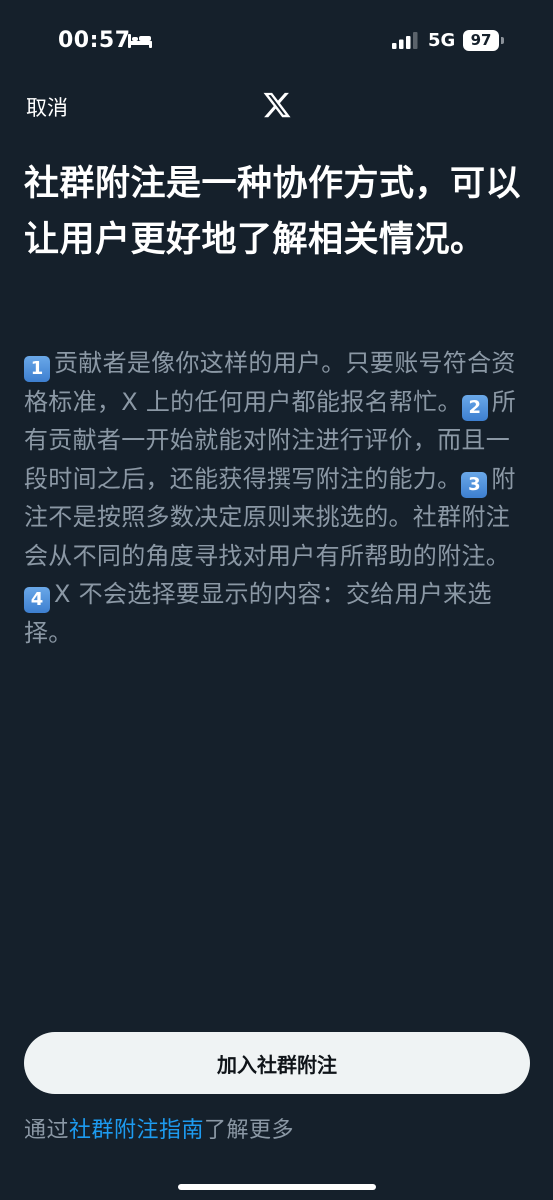 The width and height of the screenshot is (553, 1200). I want to click on battery-level: 97, so click(481, 40).